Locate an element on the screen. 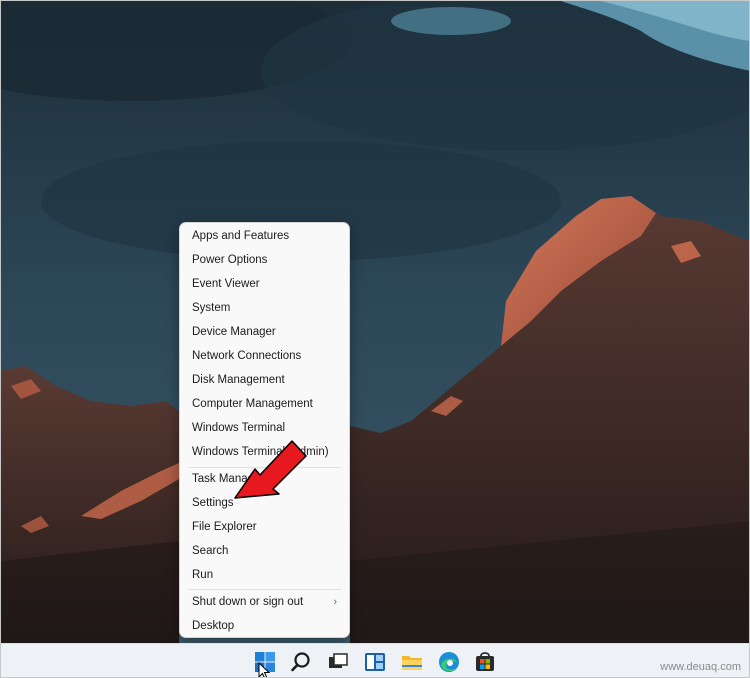 The image size is (750, 678). menu-item-search: Search is located at coordinates (264, 551).